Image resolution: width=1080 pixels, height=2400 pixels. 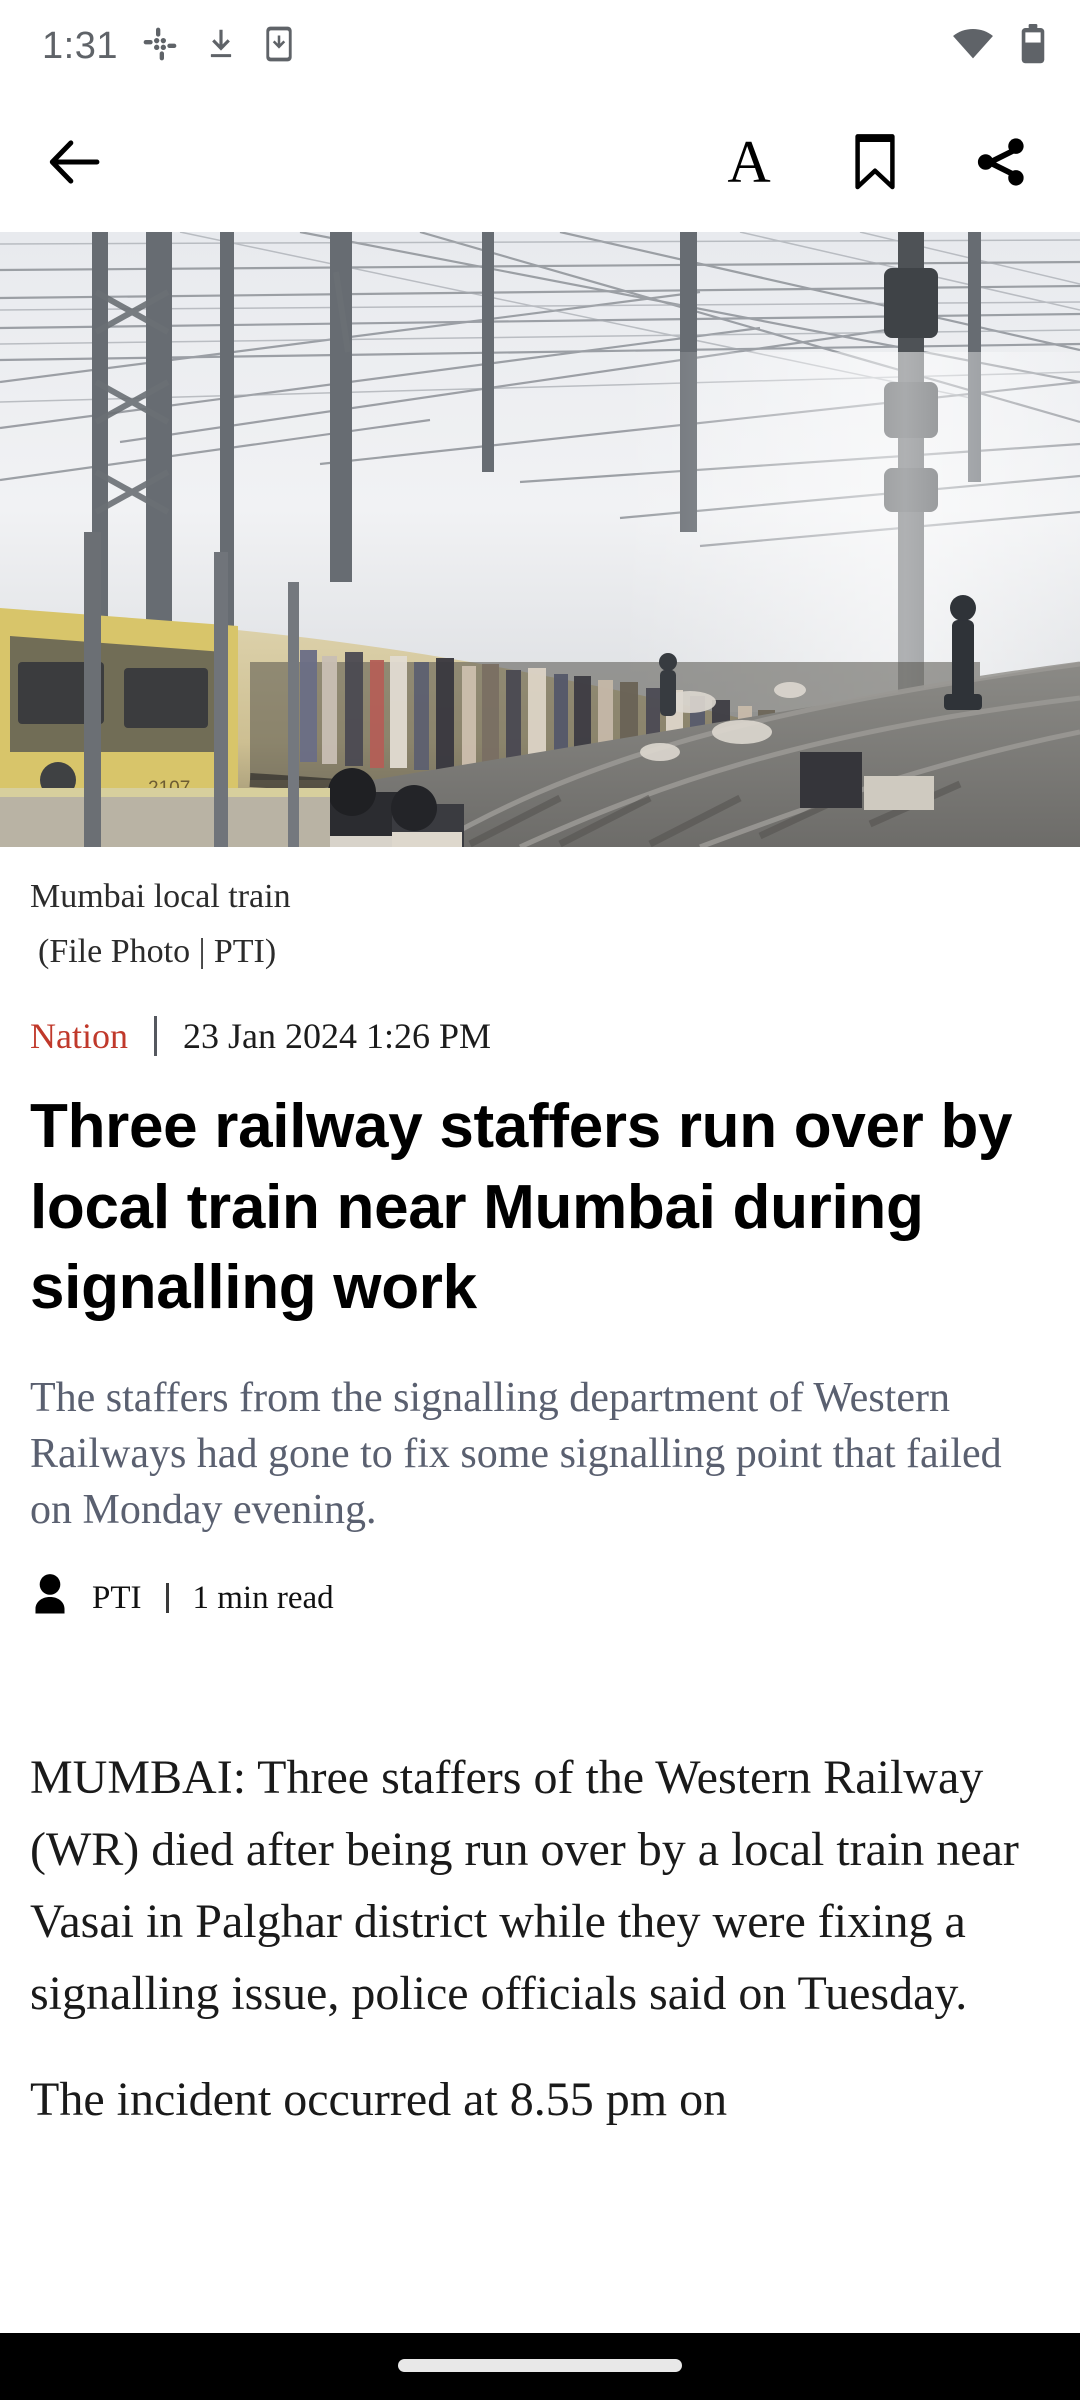 I want to click on image-caption: Mumbai local train (File Photo | PTI), so click(x=540, y=913).